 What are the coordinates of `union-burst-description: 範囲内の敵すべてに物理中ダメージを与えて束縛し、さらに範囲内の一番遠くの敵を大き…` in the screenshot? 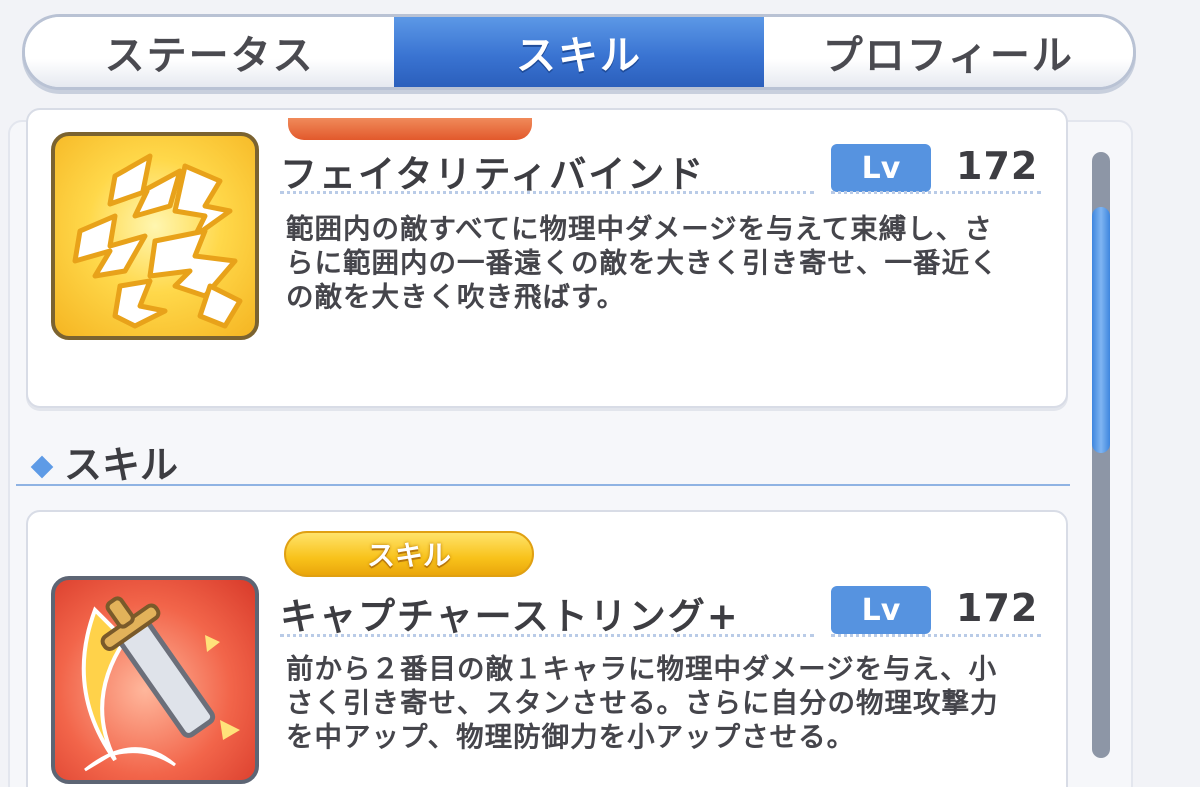 It's located at (642, 263).